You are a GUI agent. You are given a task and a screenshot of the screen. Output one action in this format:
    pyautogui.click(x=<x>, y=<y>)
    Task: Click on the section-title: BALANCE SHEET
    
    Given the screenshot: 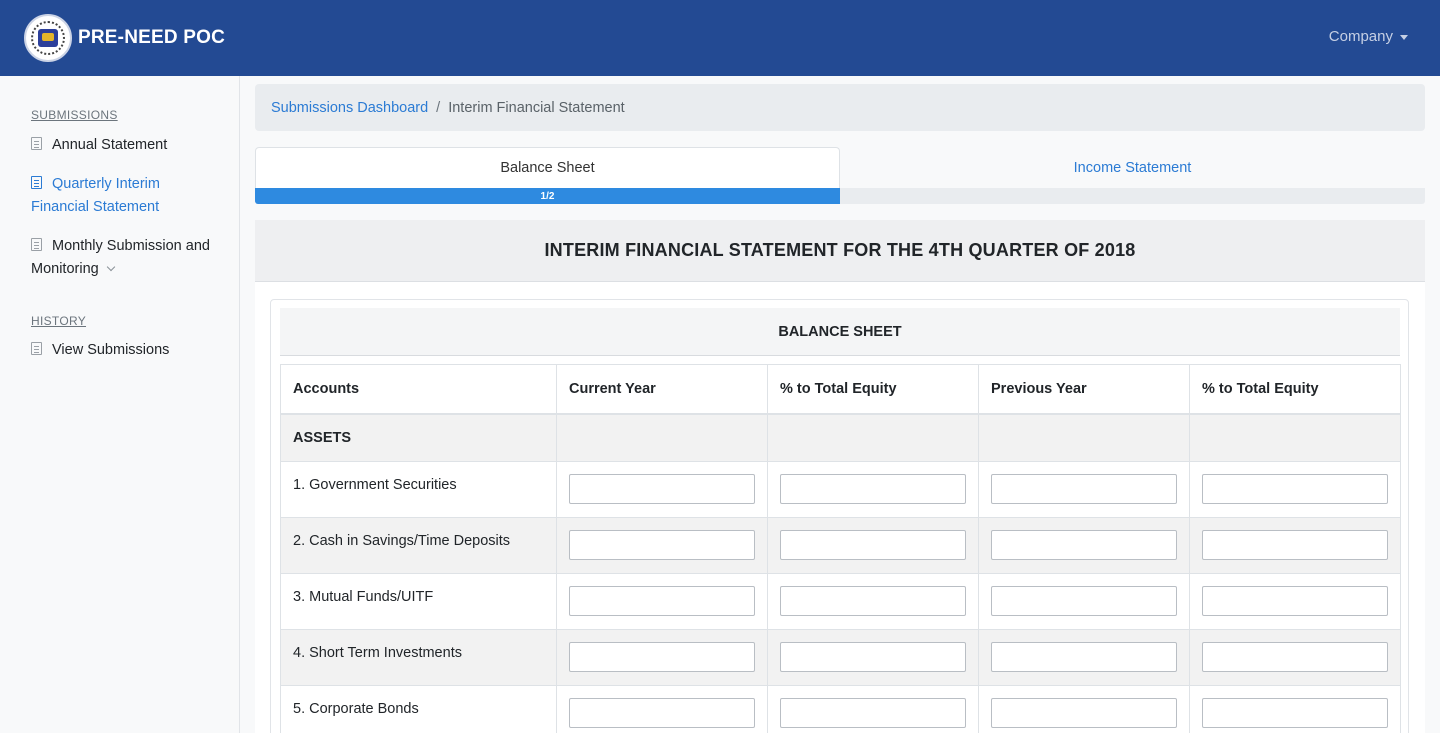 What is the action you would take?
    pyautogui.click(x=840, y=332)
    